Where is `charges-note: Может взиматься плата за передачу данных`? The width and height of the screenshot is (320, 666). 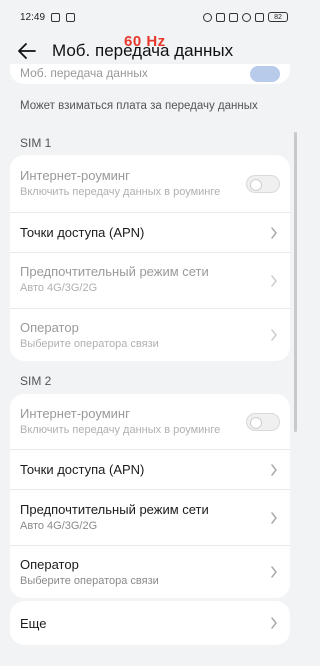 charges-note: Может взиматься плата за передачу данных is located at coordinates (139, 106).